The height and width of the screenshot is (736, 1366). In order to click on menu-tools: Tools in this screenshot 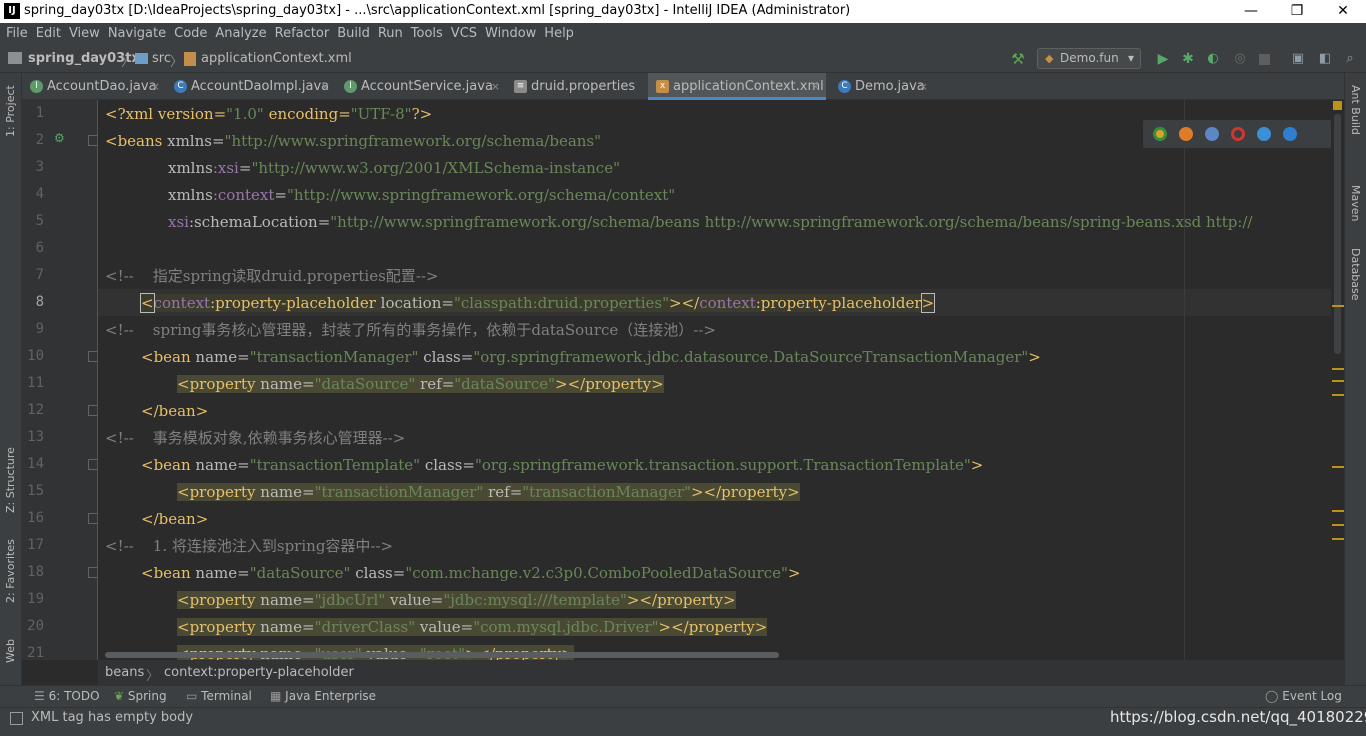, I will do `click(427, 34)`.